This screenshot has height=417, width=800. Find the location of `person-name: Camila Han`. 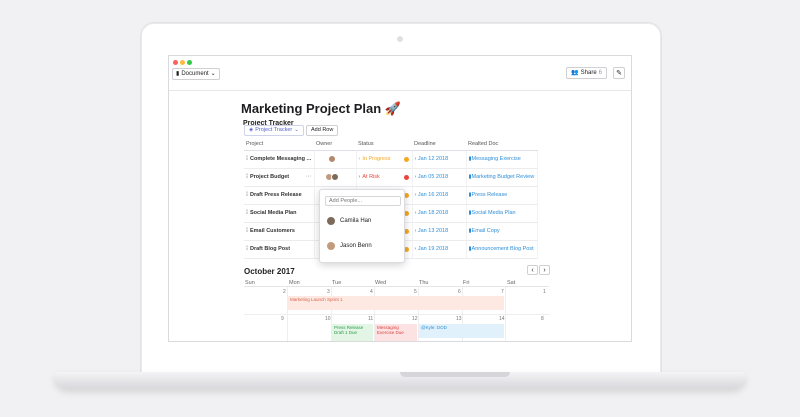

person-name: Camila Han is located at coordinates (356, 221).